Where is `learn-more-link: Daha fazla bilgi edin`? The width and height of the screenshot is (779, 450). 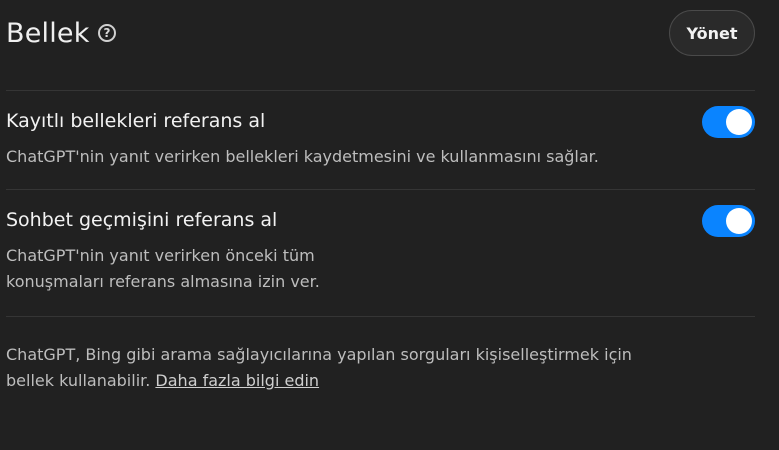 learn-more-link: Daha fazla bilgi edin is located at coordinates (237, 380).